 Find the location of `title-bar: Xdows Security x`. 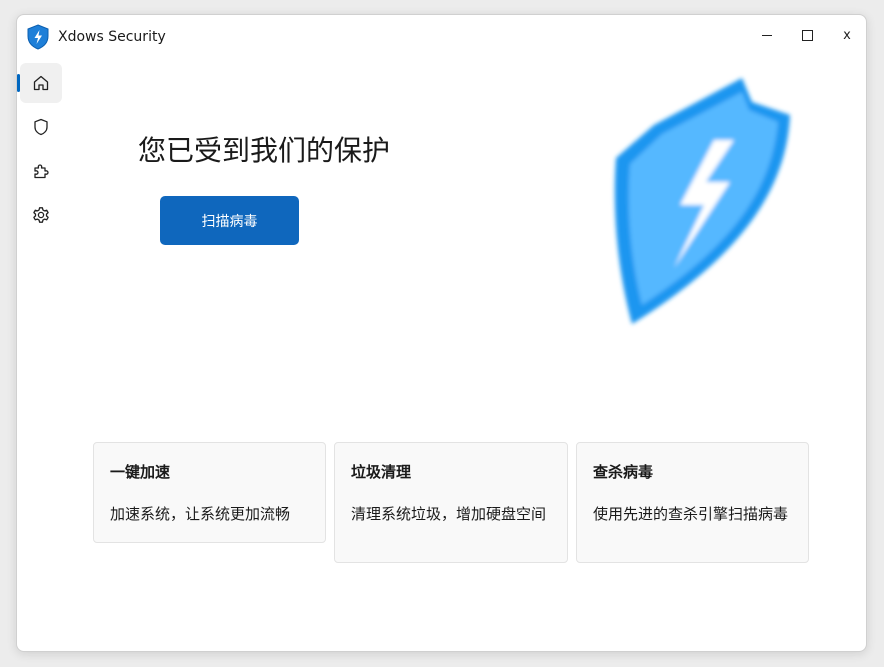

title-bar: Xdows Security x is located at coordinates (441, 37).